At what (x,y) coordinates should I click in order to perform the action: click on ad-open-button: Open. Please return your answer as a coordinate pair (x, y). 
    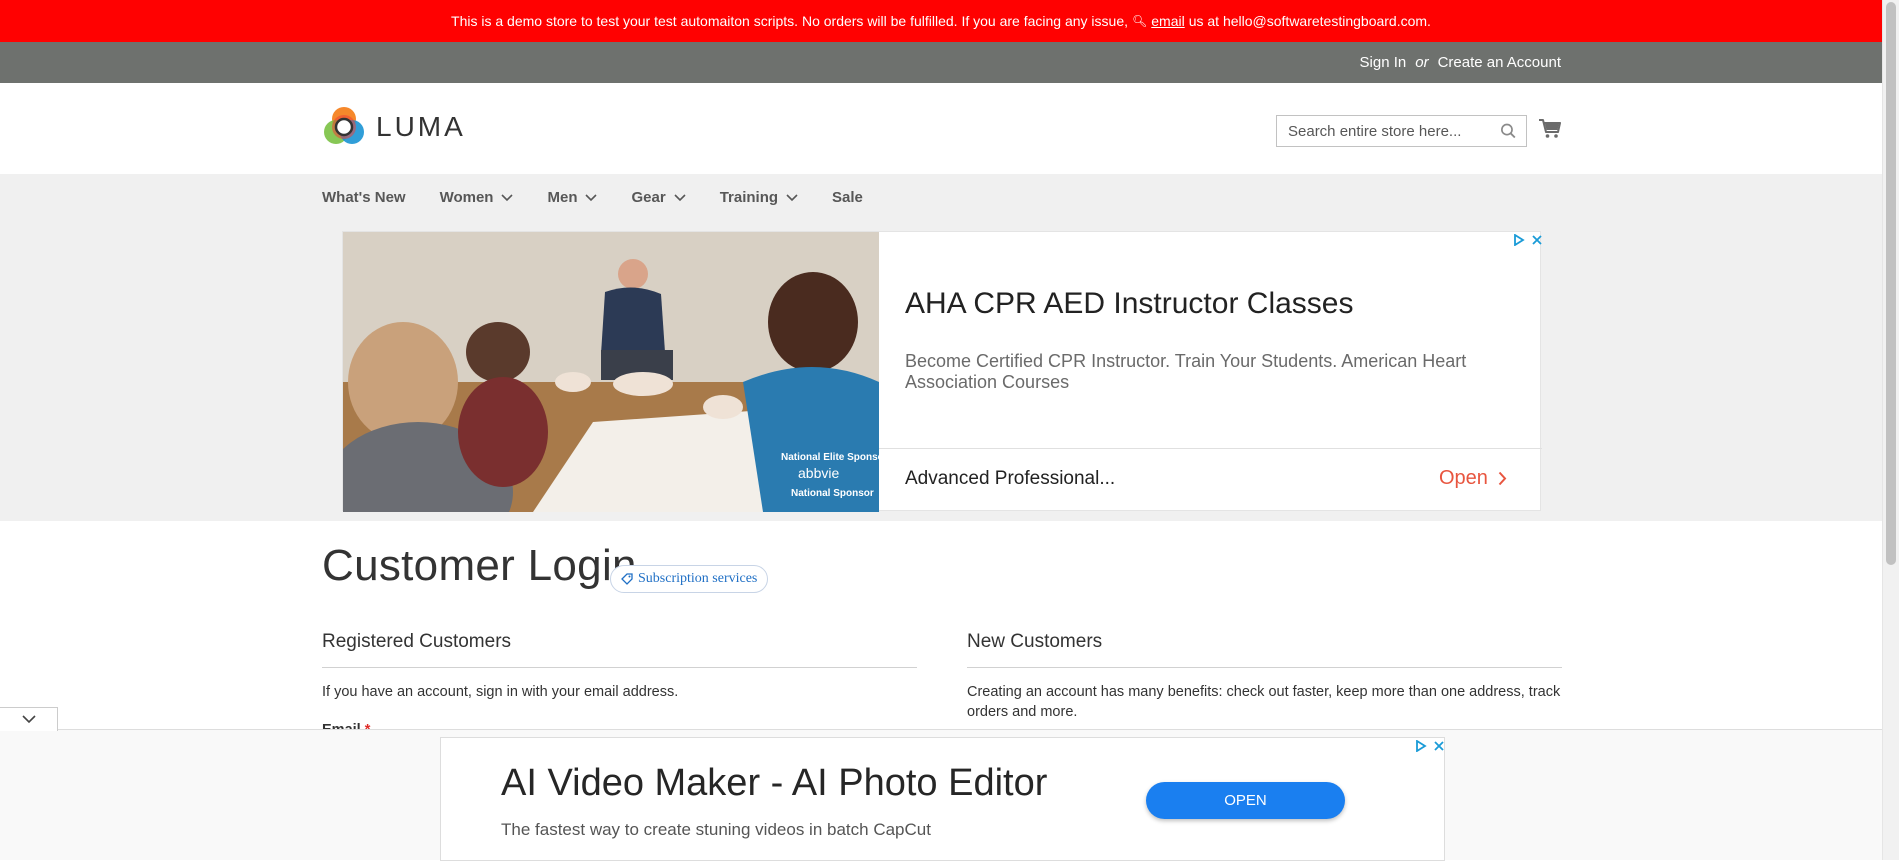
    Looking at the image, I should click on (1473, 478).